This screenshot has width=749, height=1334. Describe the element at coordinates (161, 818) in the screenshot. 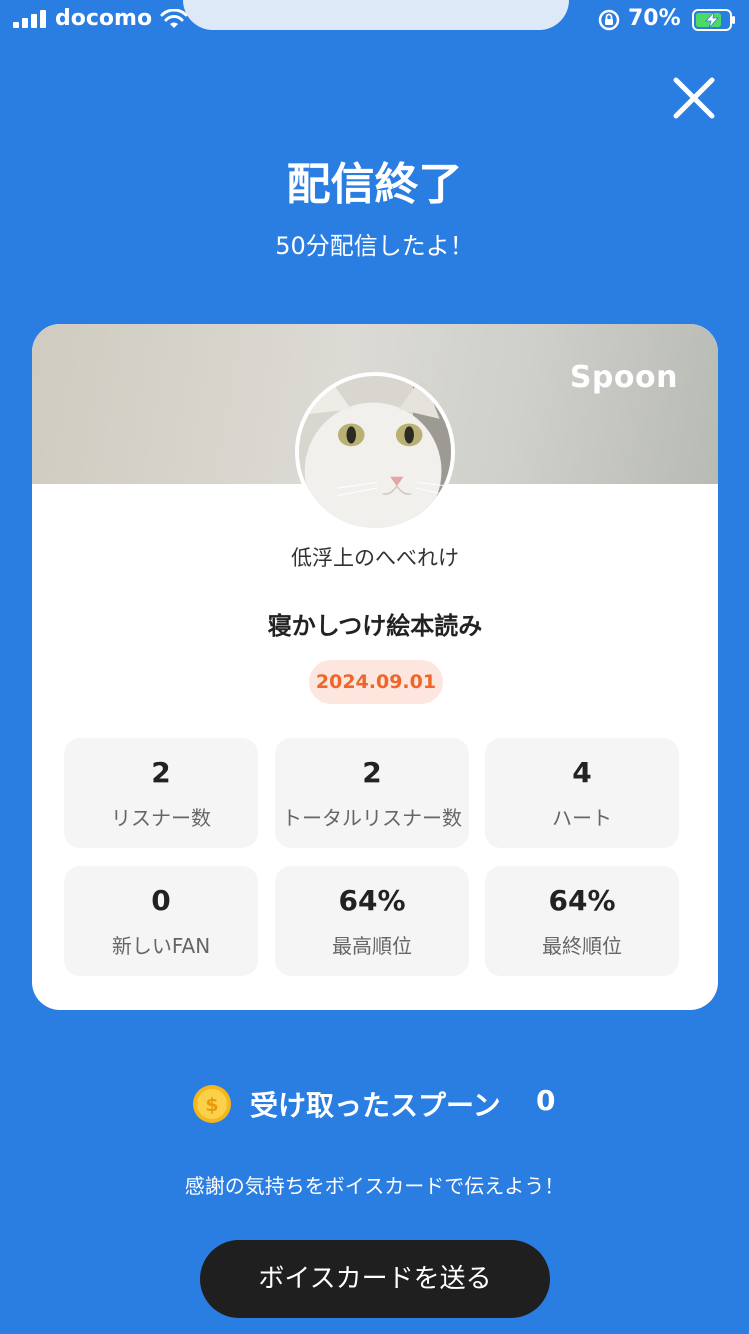

I see `stat-label: リスナー数` at that location.